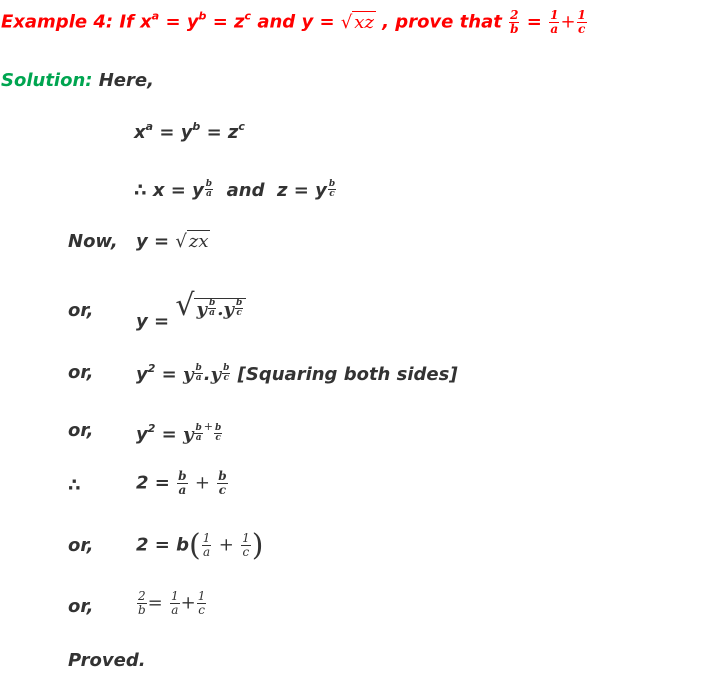  I want to click on therefore-icon: ∴, so click(140, 190).